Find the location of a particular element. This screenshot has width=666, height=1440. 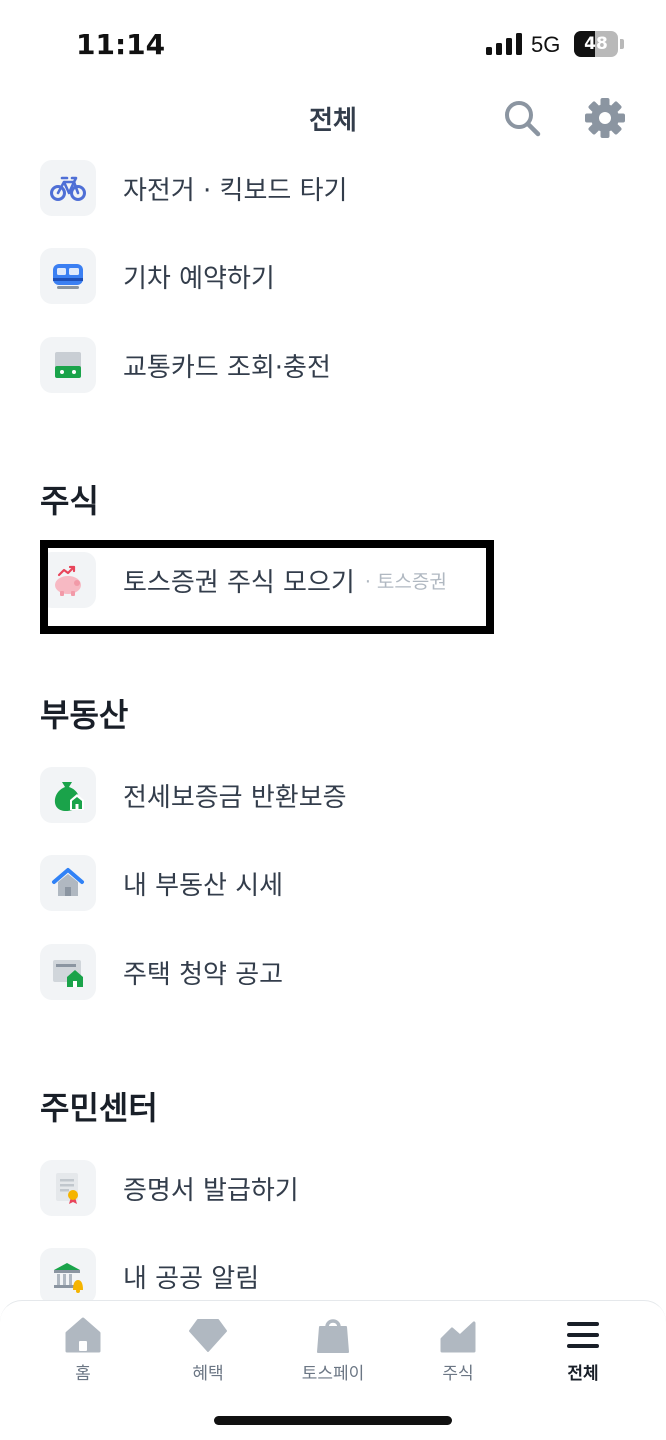

battery-icon: 48 is located at coordinates (599, 44).